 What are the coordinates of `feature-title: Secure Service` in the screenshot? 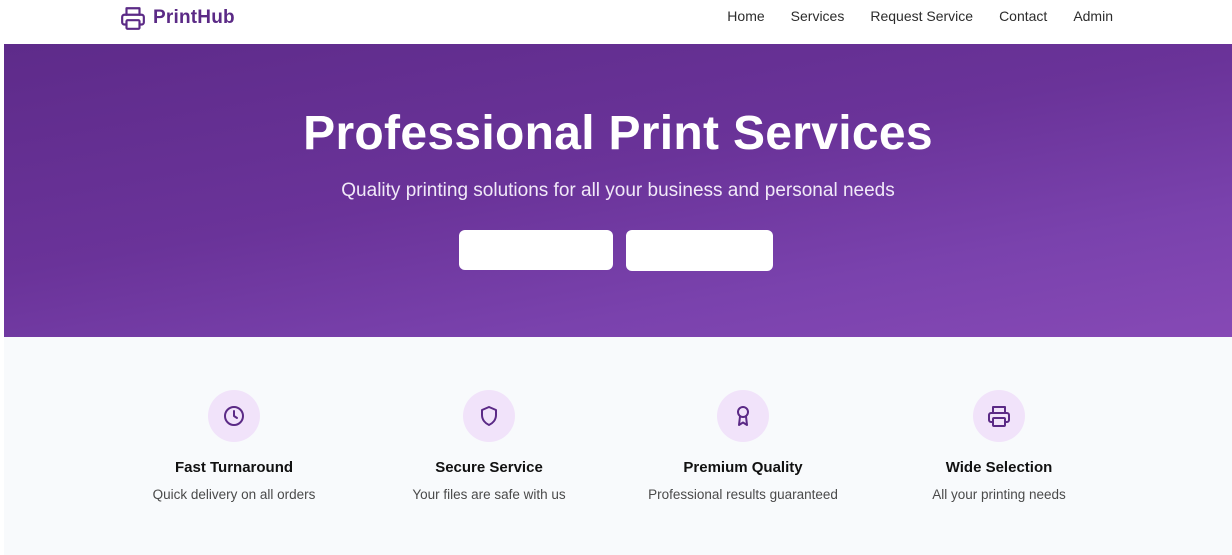 It's located at (489, 467).